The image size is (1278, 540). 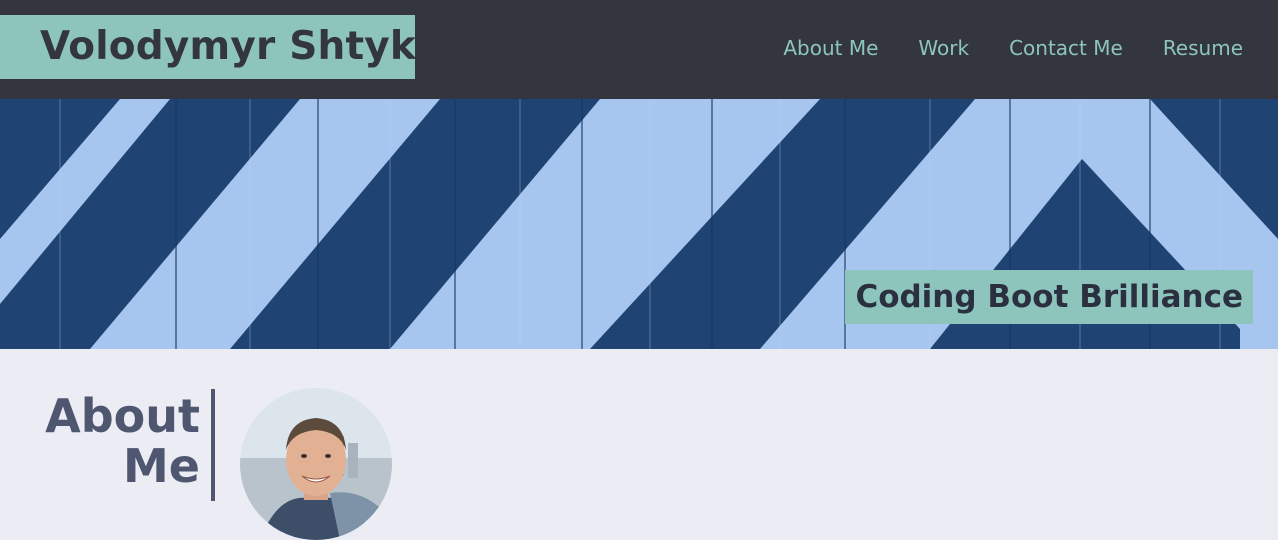 I want to click on about-heading-line2: Me, so click(x=161, y=466).